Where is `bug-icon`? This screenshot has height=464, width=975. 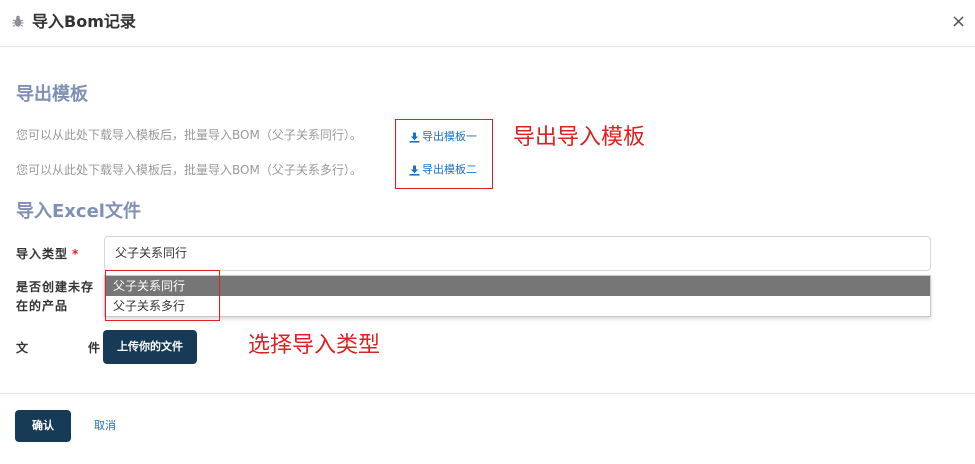 bug-icon is located at coordinates (18, 21).